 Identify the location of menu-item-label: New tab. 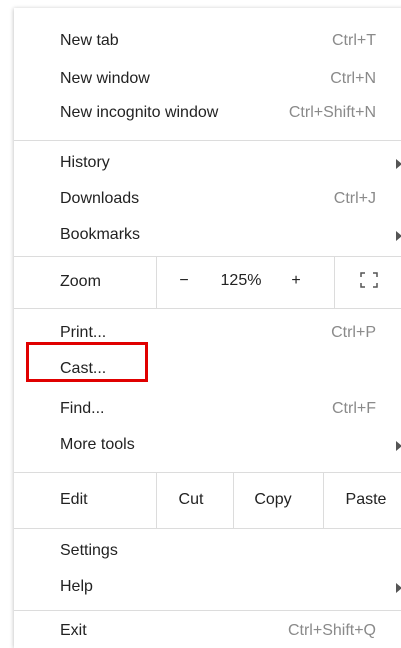
(89, 40).